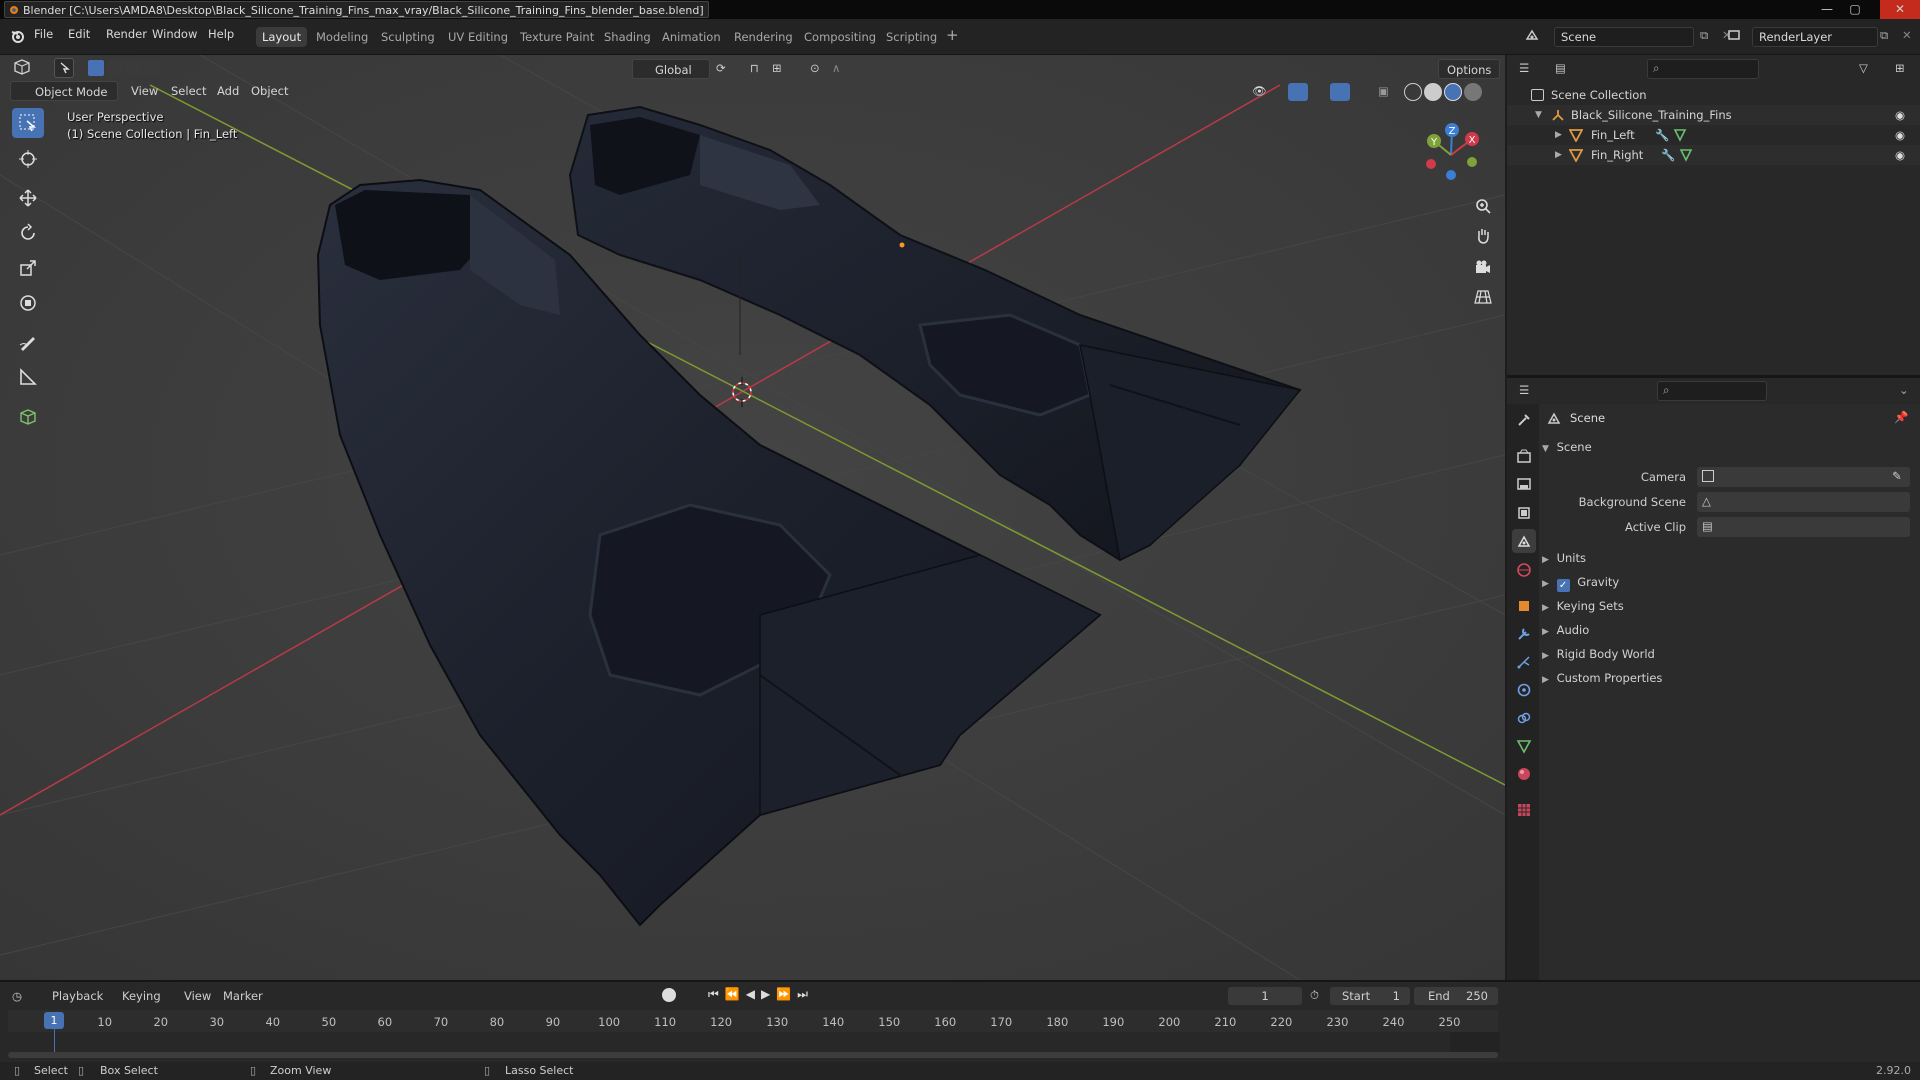 Image resolution: width=1920 pixels, height=1080 pixels. I want to click on scene-panel-header: ▼ Scene, so click(1567, 447).